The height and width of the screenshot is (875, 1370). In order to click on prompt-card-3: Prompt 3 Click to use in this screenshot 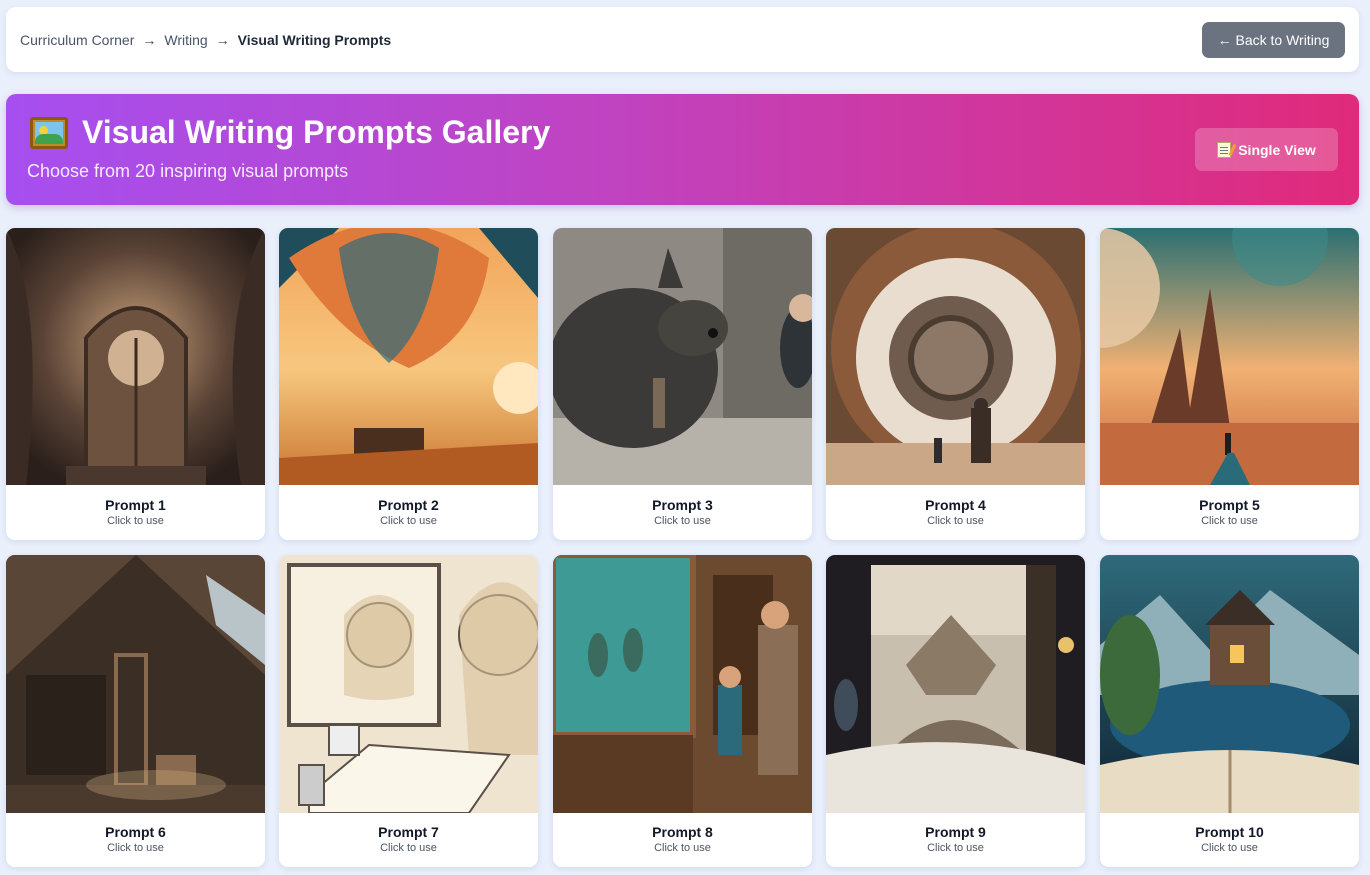, I will do `click(682, 384)`.